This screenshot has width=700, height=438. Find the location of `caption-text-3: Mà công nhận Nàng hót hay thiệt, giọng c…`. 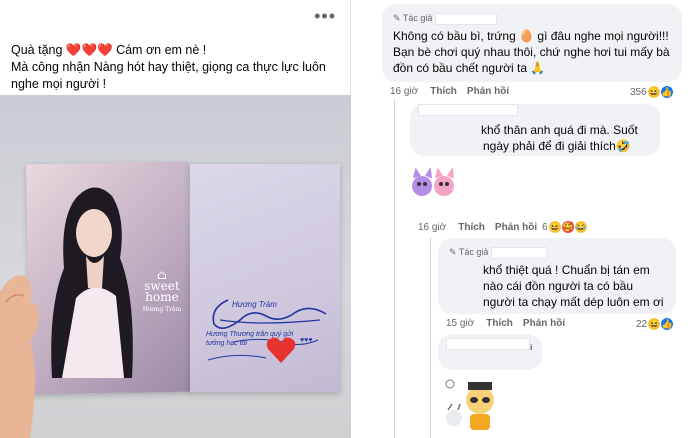

caption-text-3: Mà công nhận Nàng hót hay thiệt, giọng c… is located at coordinates (168, 75).